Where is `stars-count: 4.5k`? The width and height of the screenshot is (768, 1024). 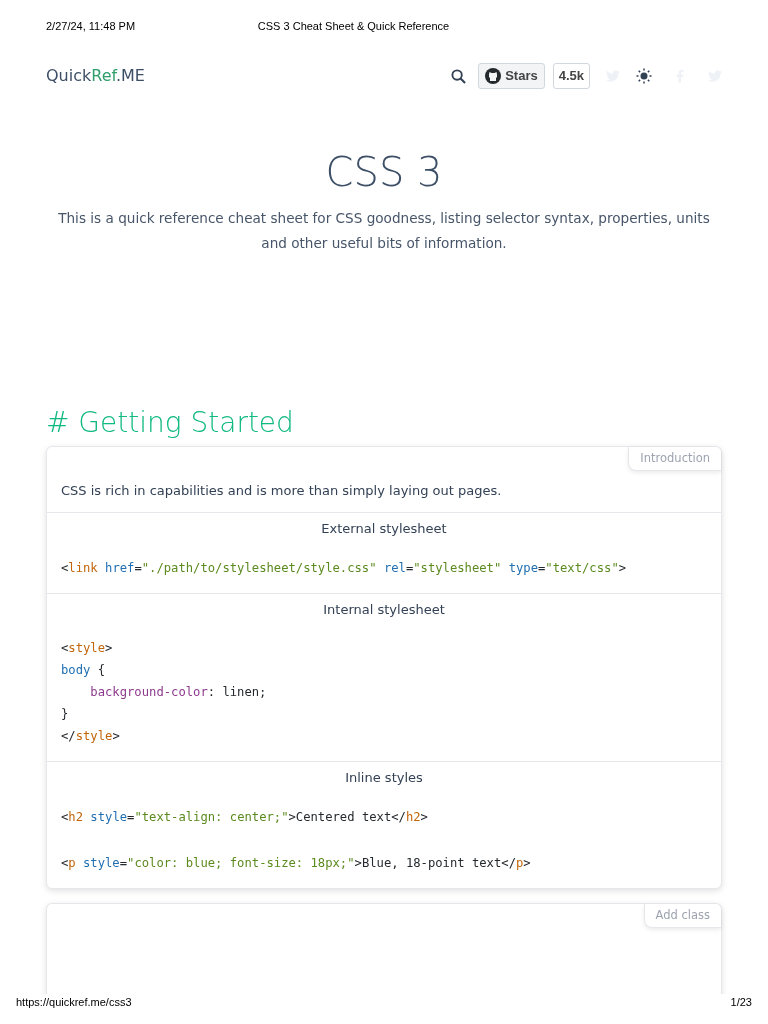
stars-count: 4.5k is located at coordinates (571, 76).